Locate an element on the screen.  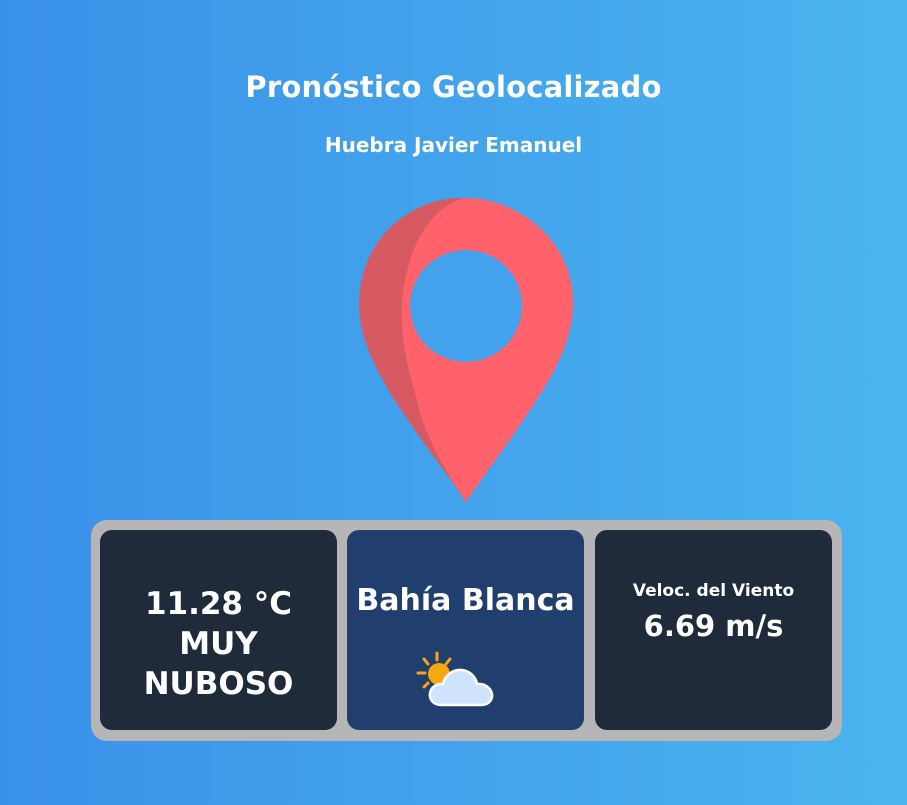
location-card: Bahía Blanca is located at coordinates (465, 630).